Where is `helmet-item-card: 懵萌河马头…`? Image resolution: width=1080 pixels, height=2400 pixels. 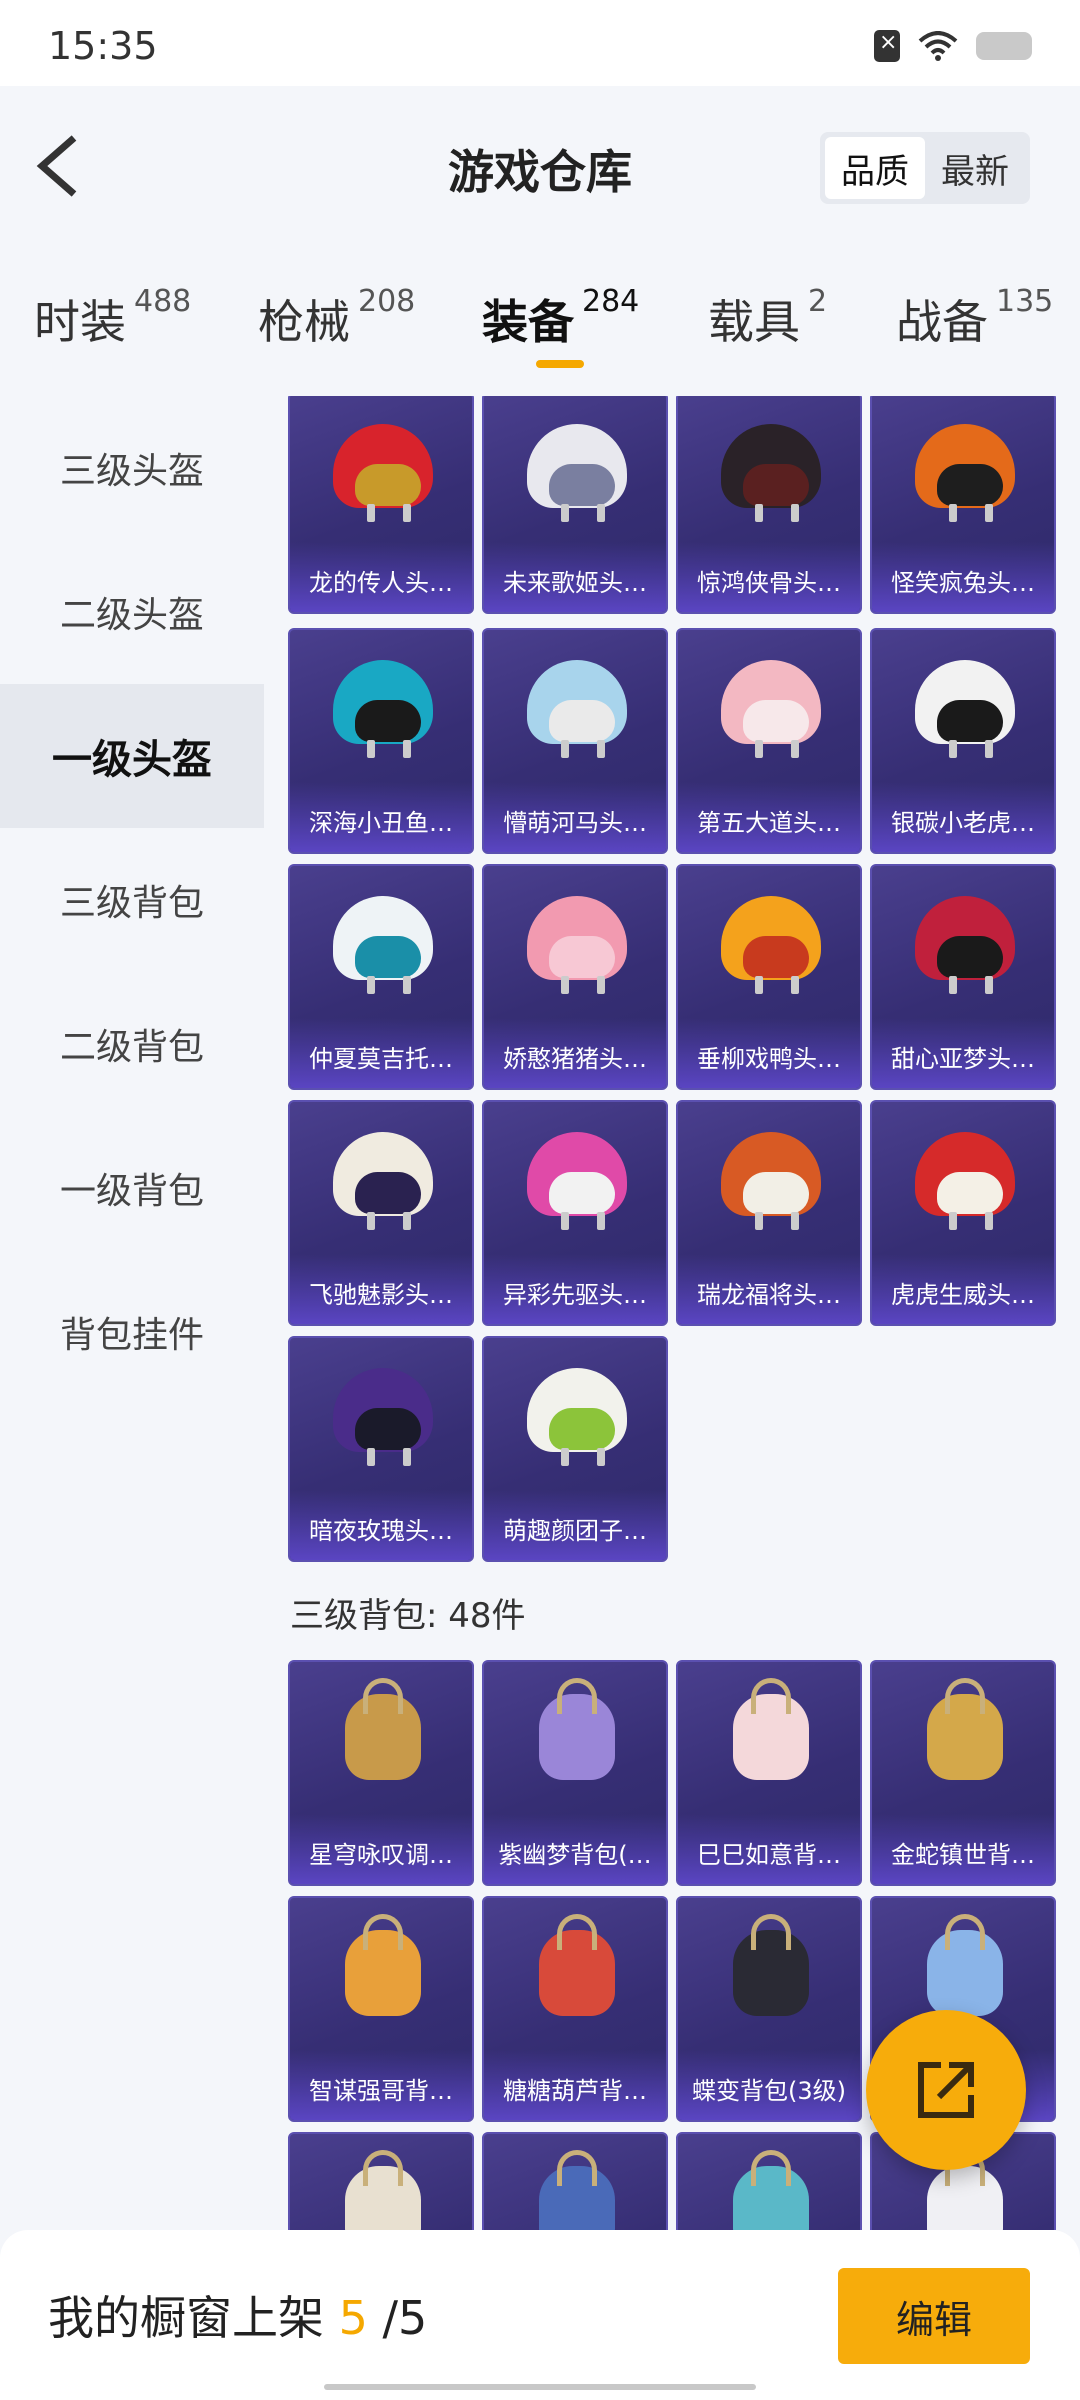 helmet-item-card: 懵萌河马头… is located at coordinates (575, 741).